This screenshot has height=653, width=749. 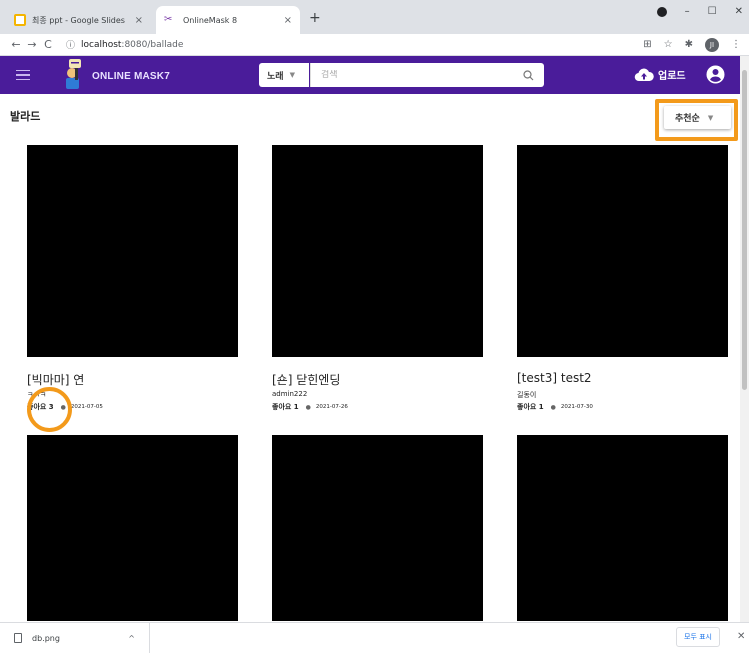 What do you see at coordinates (644, 74) in the screenshot?
I see `cloud-upload-icon` at bounding box center [644, 74].